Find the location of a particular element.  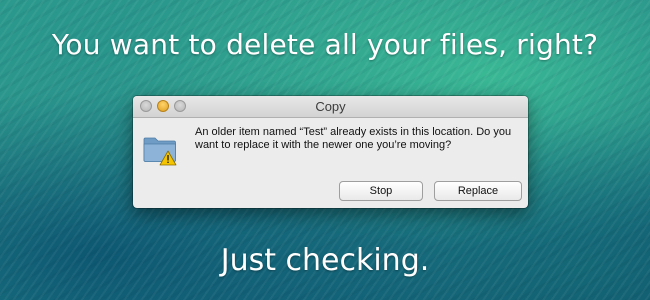

window-title: Copy is located at coordinates (330, 106).